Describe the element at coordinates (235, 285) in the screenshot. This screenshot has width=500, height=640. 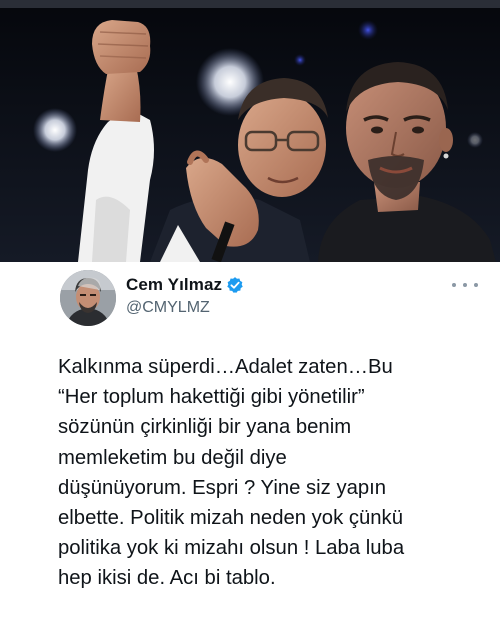
I see `verified-badge-icon` at that location.